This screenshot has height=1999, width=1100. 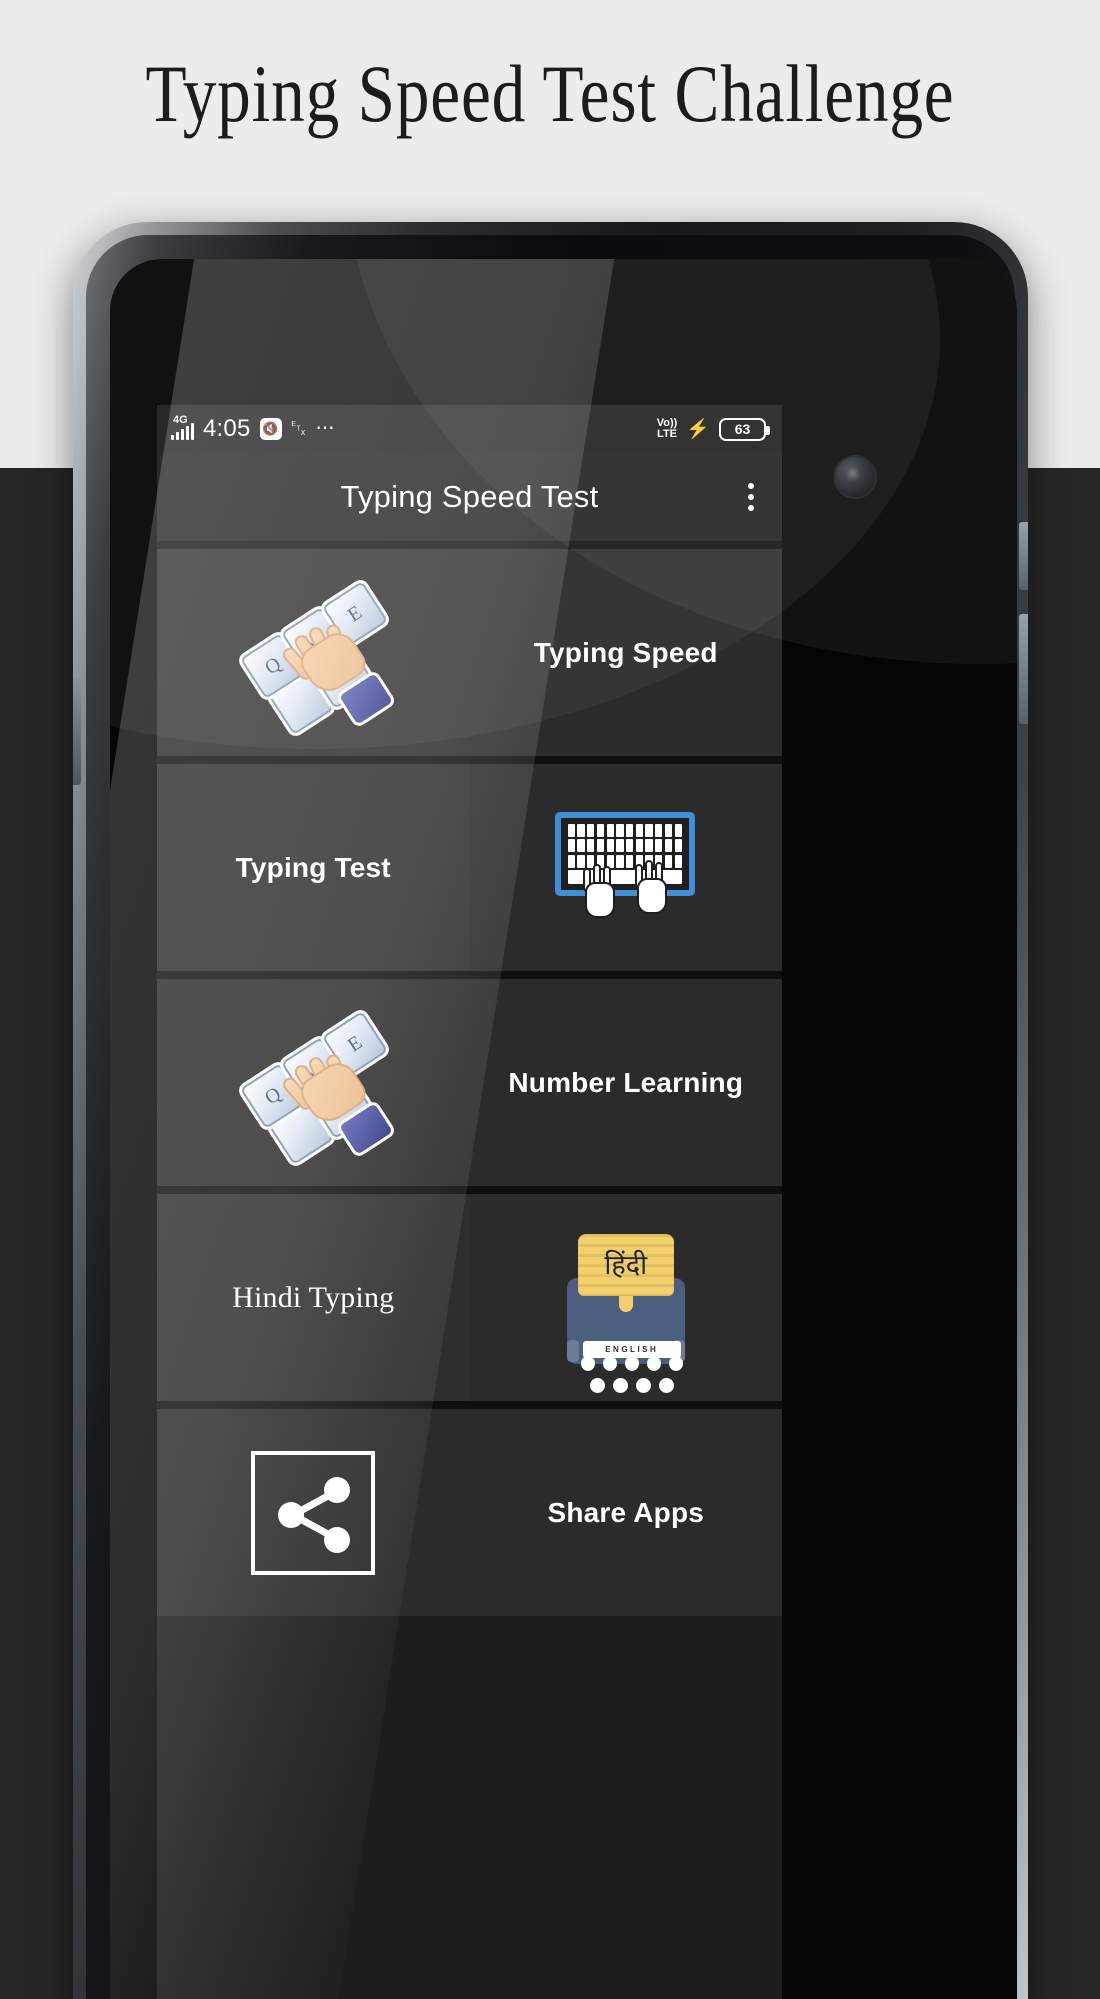 What do you see at coordinates (698, 429) in the screenshot?
I see `charging-bolt-icon: ⚡` at bounding box center [698, 429].